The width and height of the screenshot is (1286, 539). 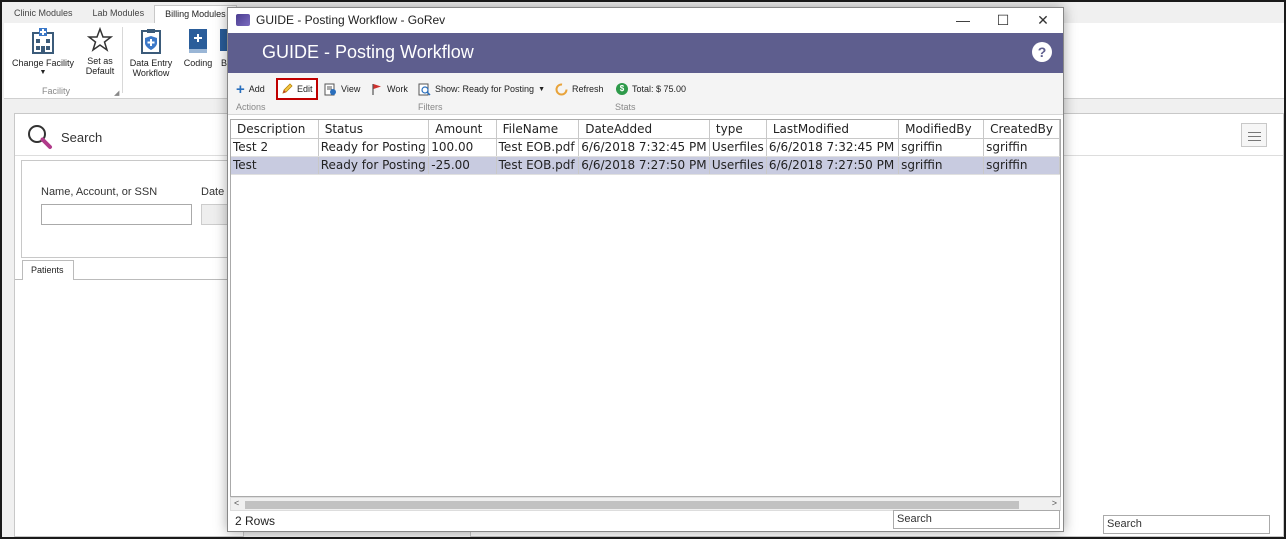 I want to click on ribbon-group-facility: Facility, so click(x=56, y=91).